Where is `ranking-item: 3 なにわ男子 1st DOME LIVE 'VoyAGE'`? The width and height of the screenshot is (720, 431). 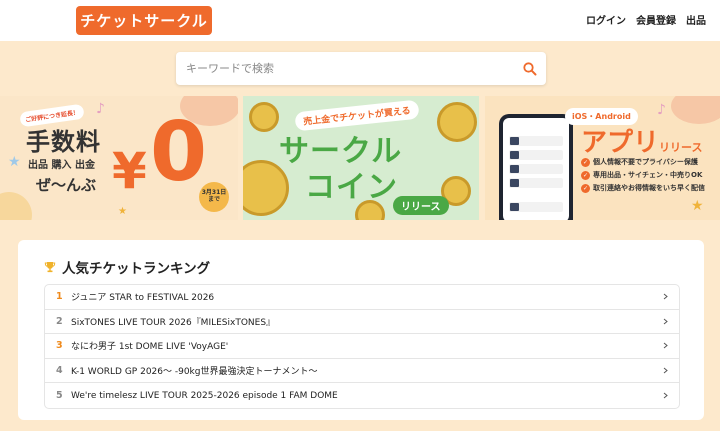 ranking-item: 3 なにわ男子 1st DOME LIVE 'VoyAGE' is located at coordinates (362, 346).